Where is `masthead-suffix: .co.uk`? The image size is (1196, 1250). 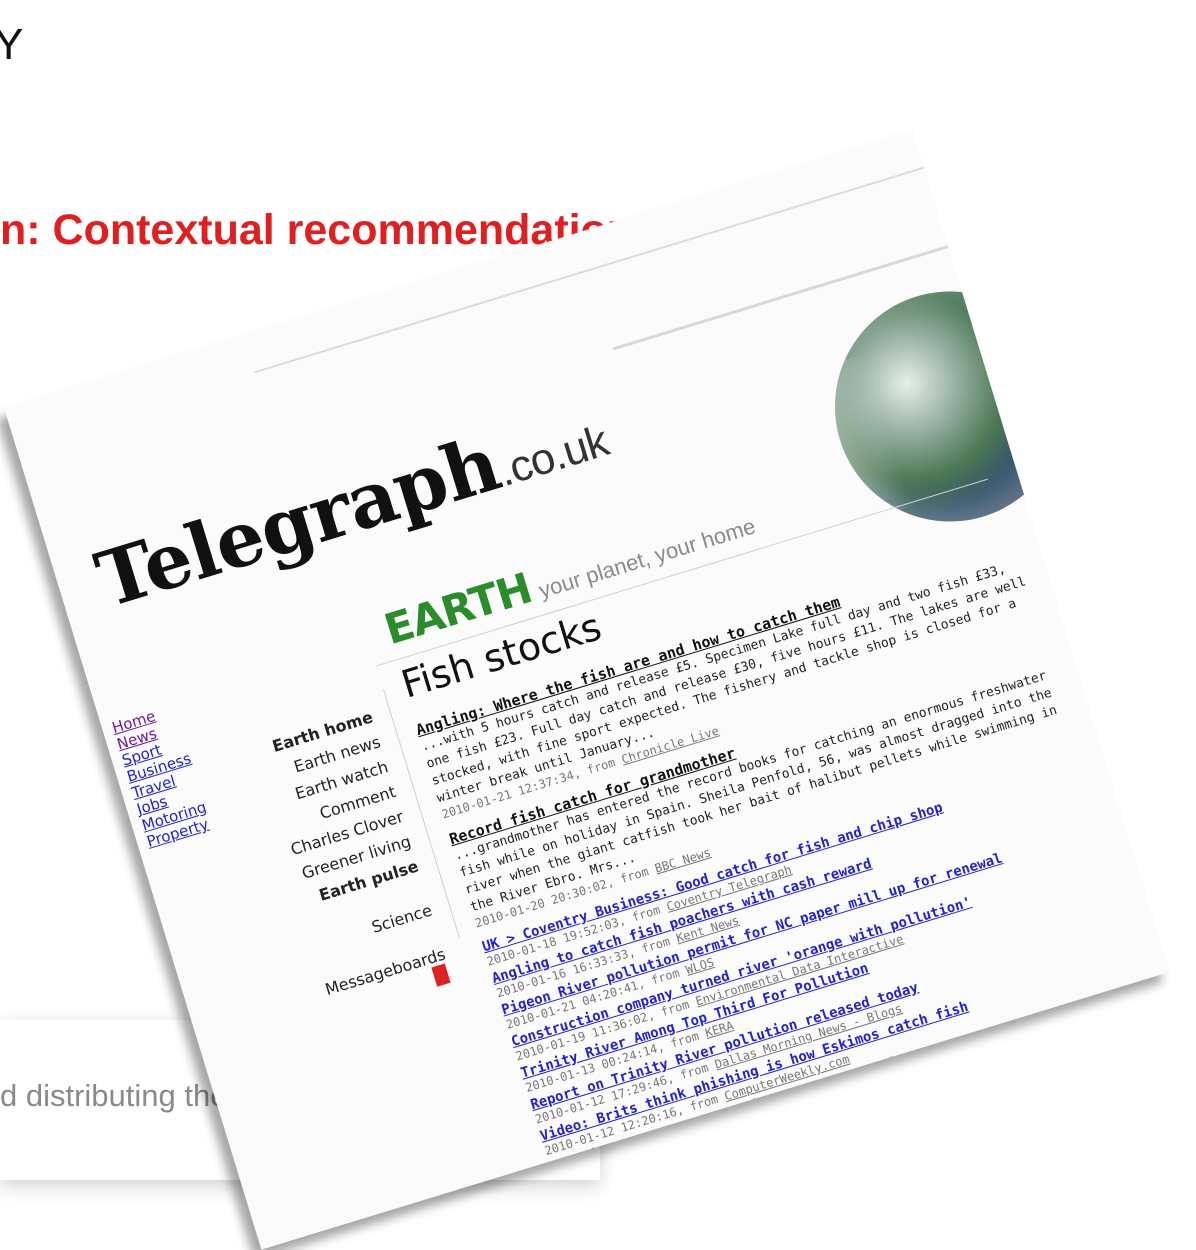 masthead-suffix: .co.uk is located at coordinates (553, 456).